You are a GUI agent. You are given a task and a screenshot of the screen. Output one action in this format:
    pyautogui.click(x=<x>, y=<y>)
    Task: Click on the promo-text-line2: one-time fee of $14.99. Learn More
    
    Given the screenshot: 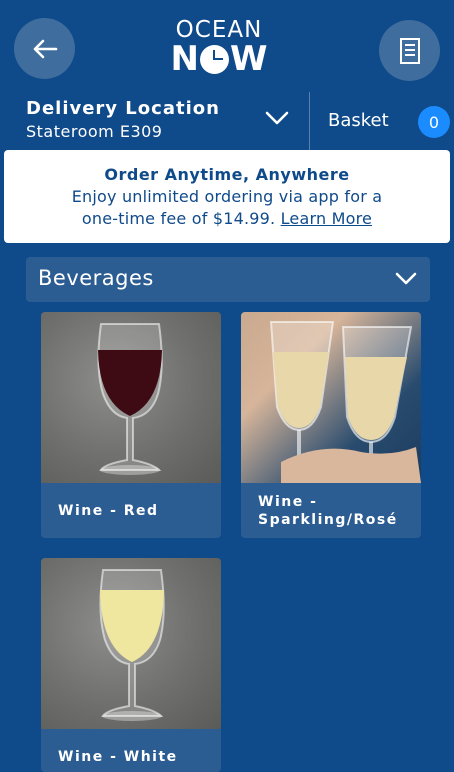 What is the action you would take?
    pyautogui.click(x=227, y=219)
    